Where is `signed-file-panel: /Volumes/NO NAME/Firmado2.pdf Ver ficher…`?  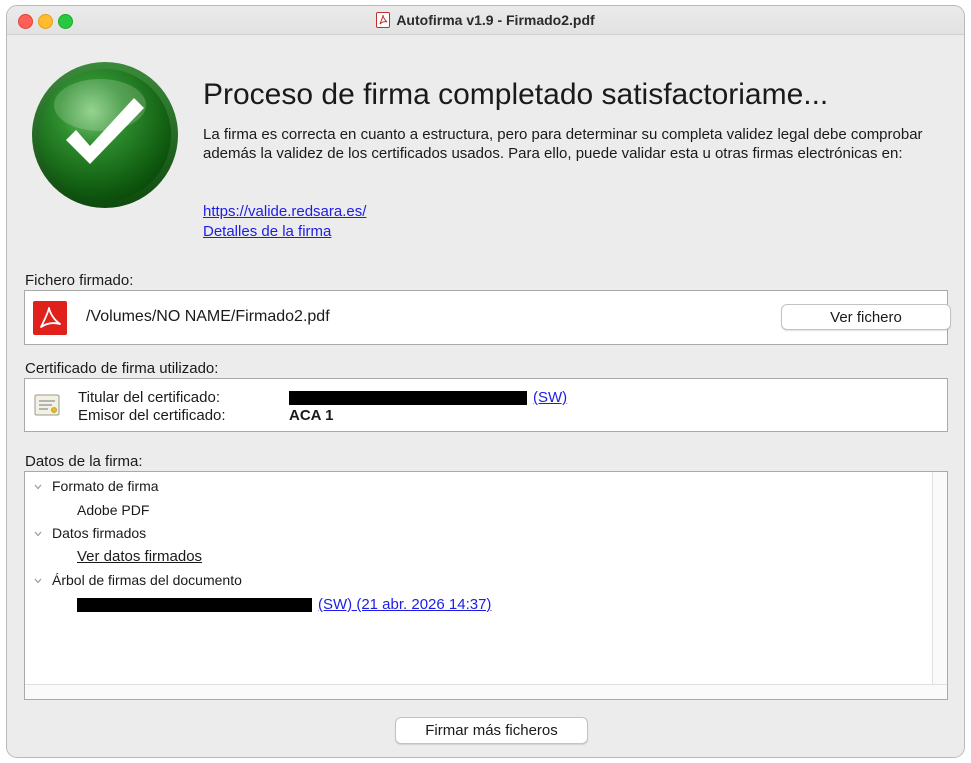
signed-file-panel: /Volumes/NO NAME/Firmado2.pdf Ver ficher… is located at coordinates (487, 317).